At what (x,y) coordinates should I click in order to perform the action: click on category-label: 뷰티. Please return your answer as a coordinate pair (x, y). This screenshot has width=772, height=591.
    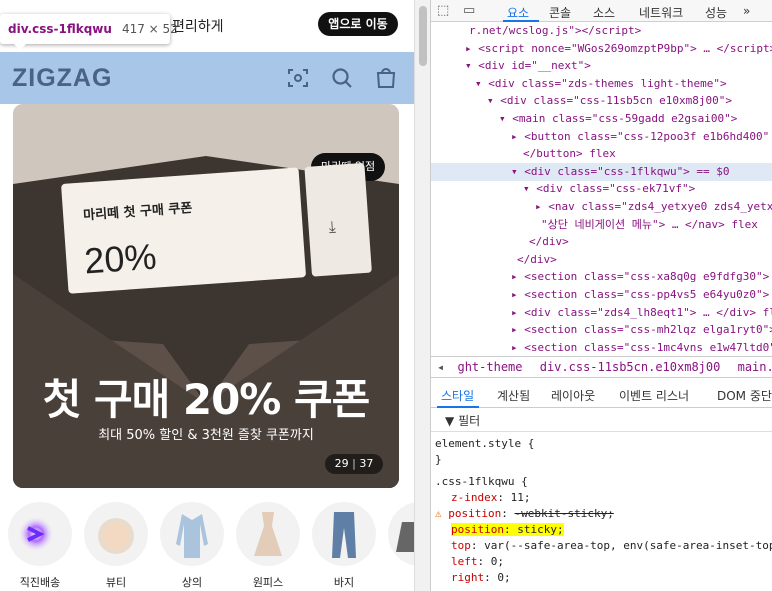
    Looking at the image, I should click on (116, 582).